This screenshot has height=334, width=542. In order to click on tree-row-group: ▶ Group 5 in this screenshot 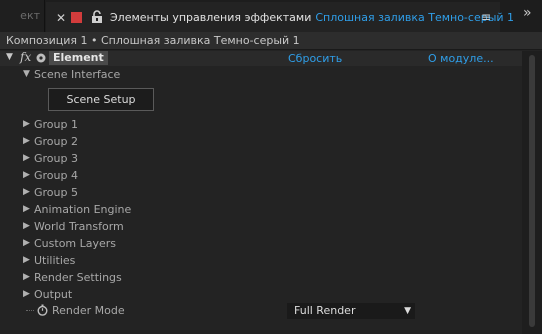, I will do `click(261, 192)`.